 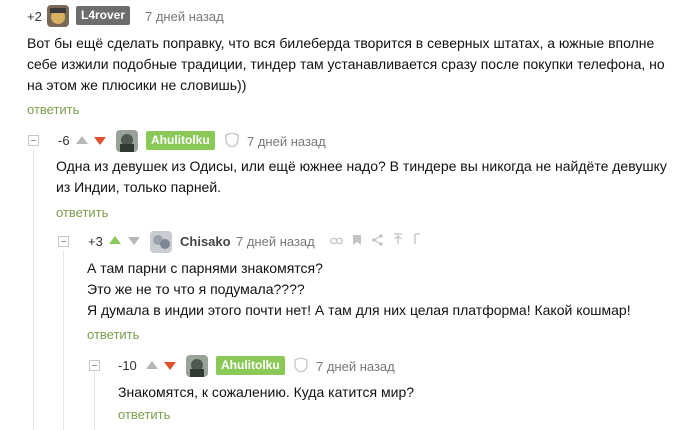 I want to click on arrow-up-icon, so click(x=398, y=240).